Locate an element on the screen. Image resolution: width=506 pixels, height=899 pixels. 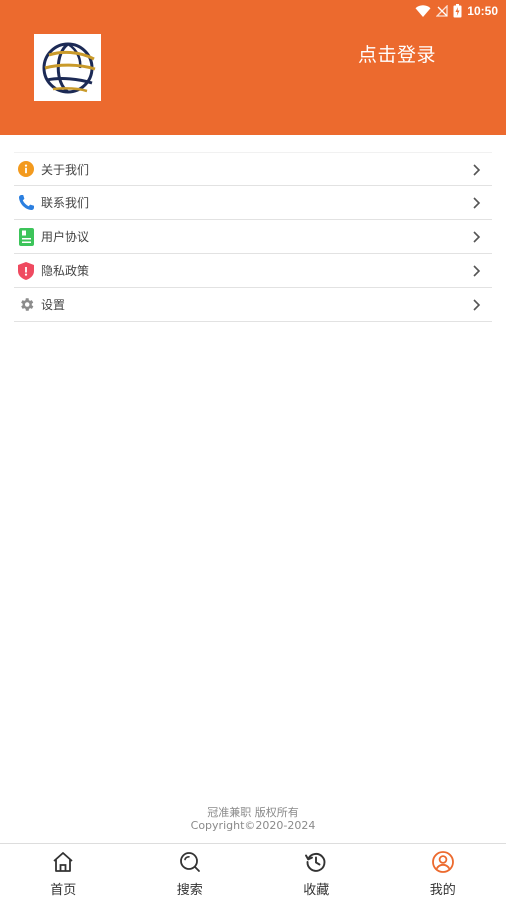
tab-label: 首页 is located at coordinates (63, 890).